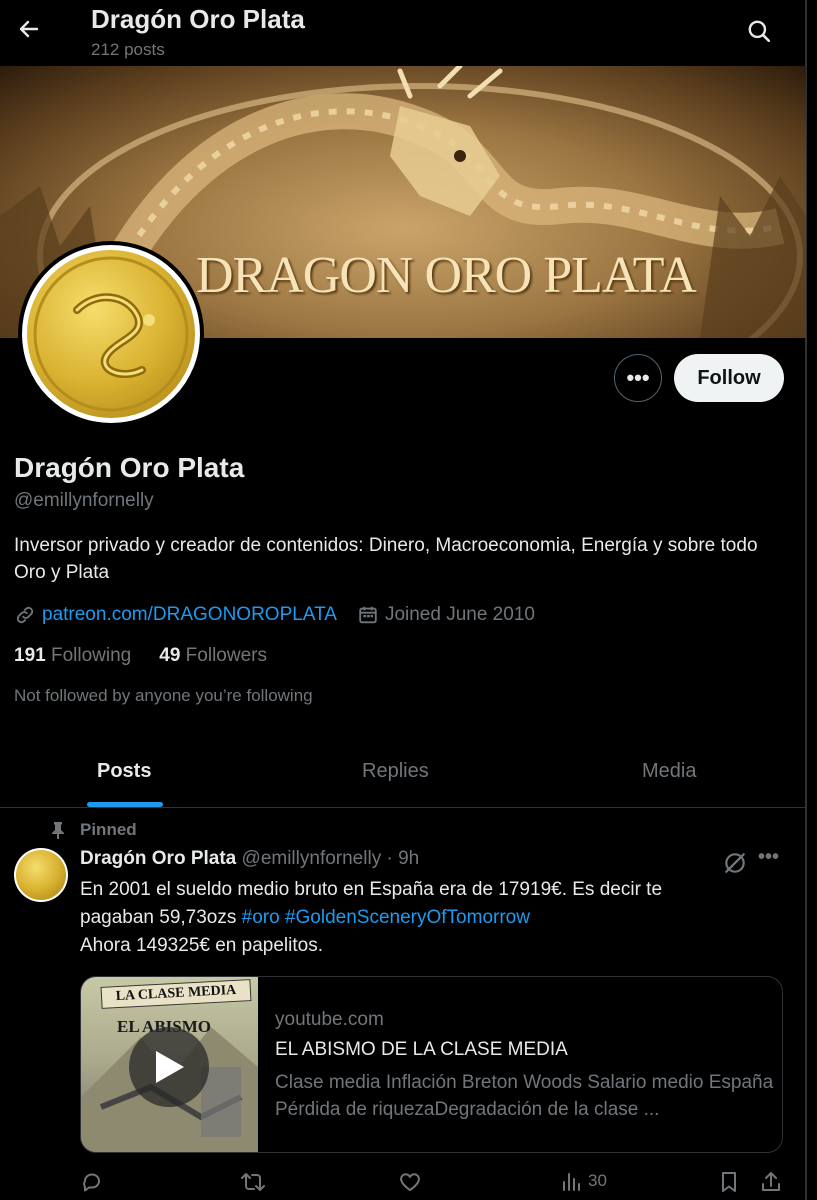 This screenshot has height=1200, width=817. I want to click on profile-name: Dragón Oro Plata, so click(129, 467).